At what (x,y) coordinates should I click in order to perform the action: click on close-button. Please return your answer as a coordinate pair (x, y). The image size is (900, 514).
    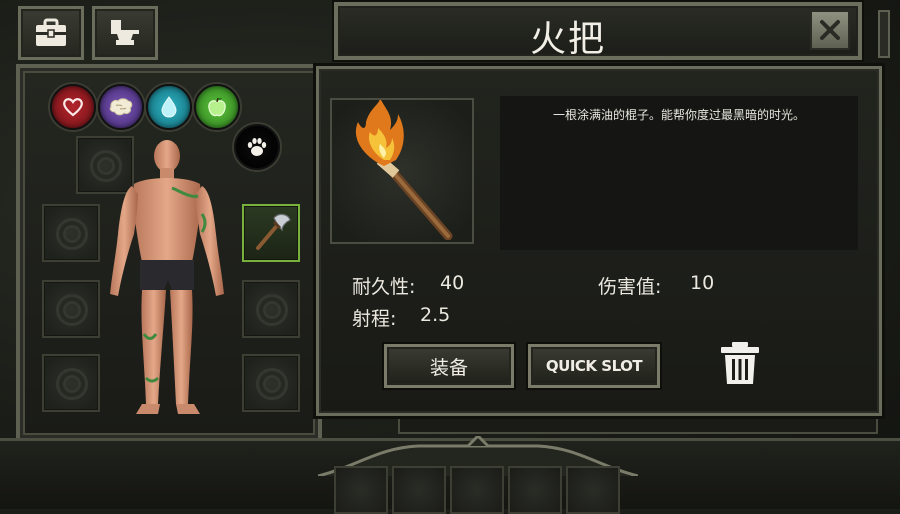
    Looking at the image, I should click on (830, 30).